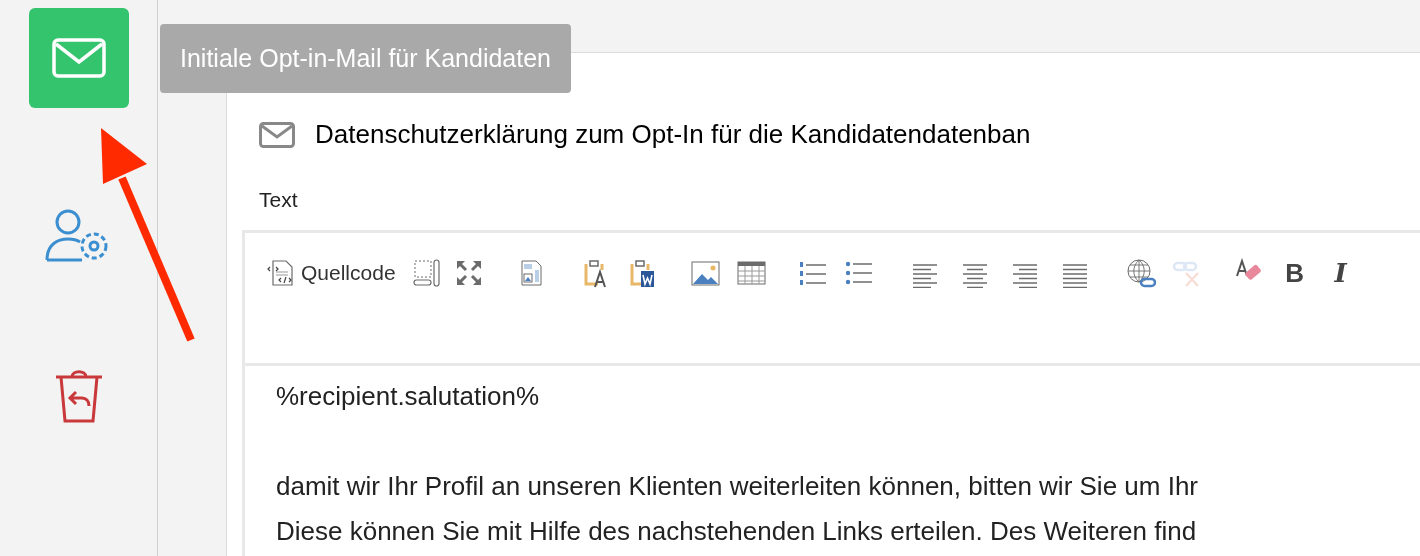 Image resolution: width=1420 pixels, height=556 pixels. I want to click on source-button: Quellcode, so click(331, 273).